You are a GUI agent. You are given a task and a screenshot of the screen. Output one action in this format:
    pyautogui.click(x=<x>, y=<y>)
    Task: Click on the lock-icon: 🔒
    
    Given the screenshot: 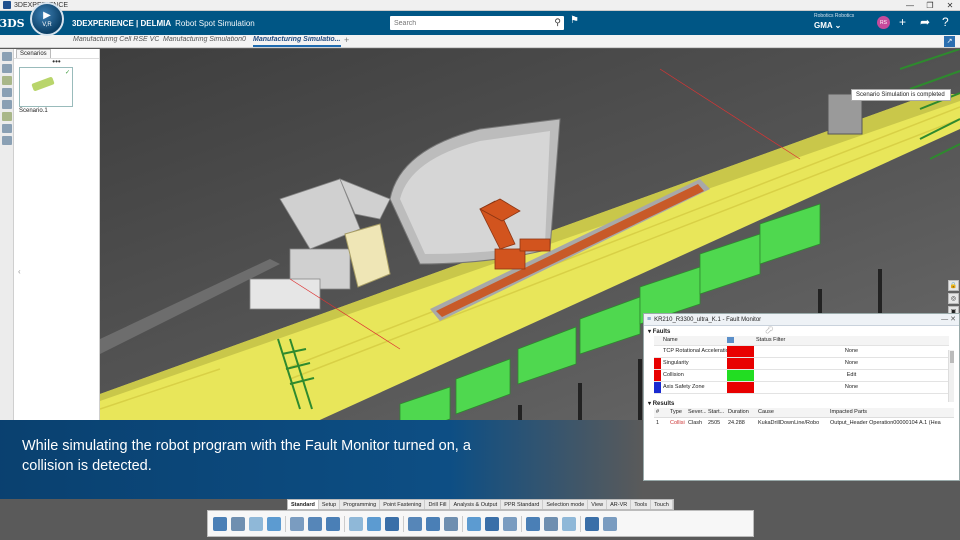 What is the action you would take?
    pyautogui.click(x=953, y=285)
    